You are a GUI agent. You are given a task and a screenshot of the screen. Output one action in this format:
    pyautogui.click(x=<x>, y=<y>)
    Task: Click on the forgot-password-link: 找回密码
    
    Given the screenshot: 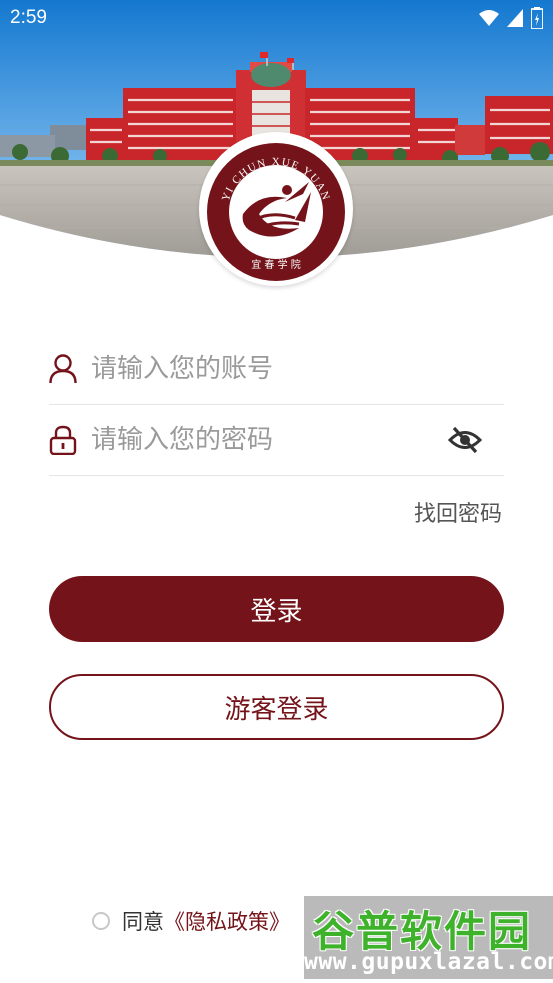 What is the action you would take?
    pyautogui.click(x=458, y=512)
    